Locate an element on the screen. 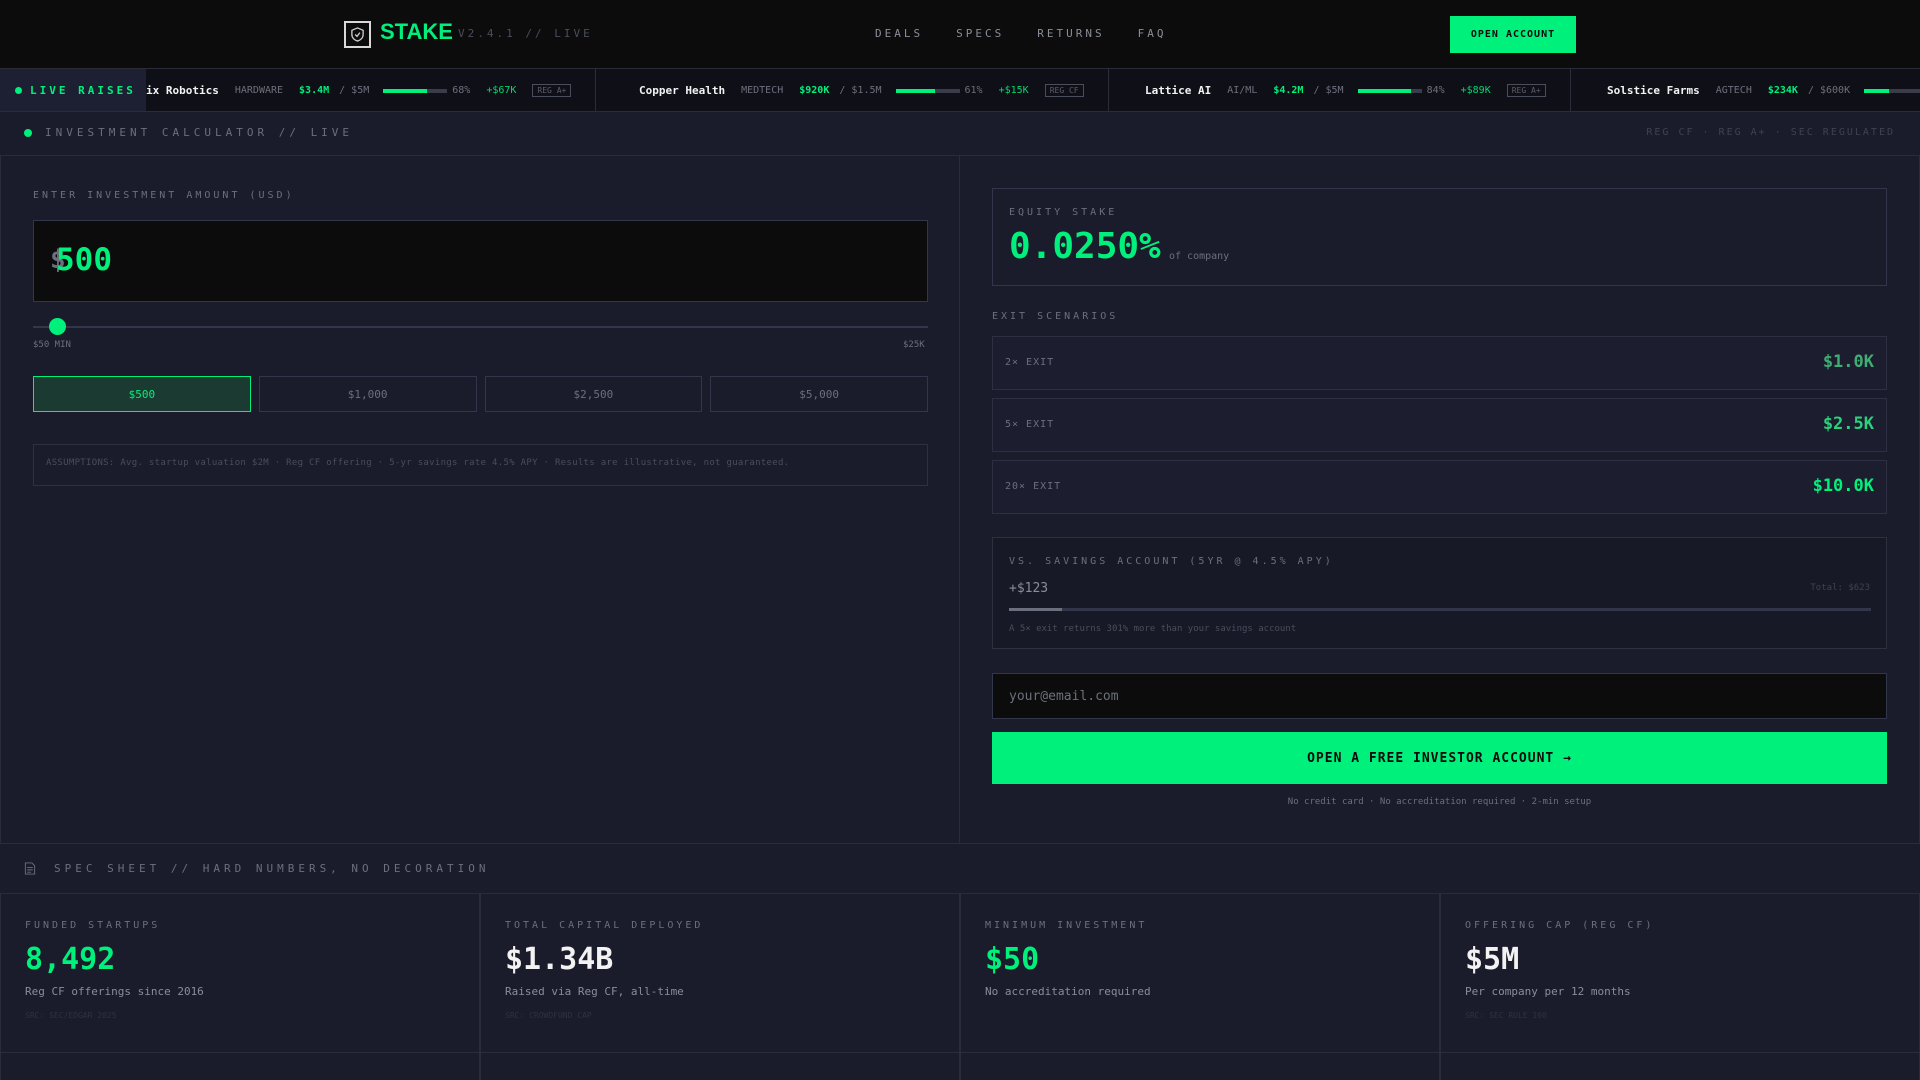  ticker-reg-badge: REG A+ is located at coordinates (552, 90).